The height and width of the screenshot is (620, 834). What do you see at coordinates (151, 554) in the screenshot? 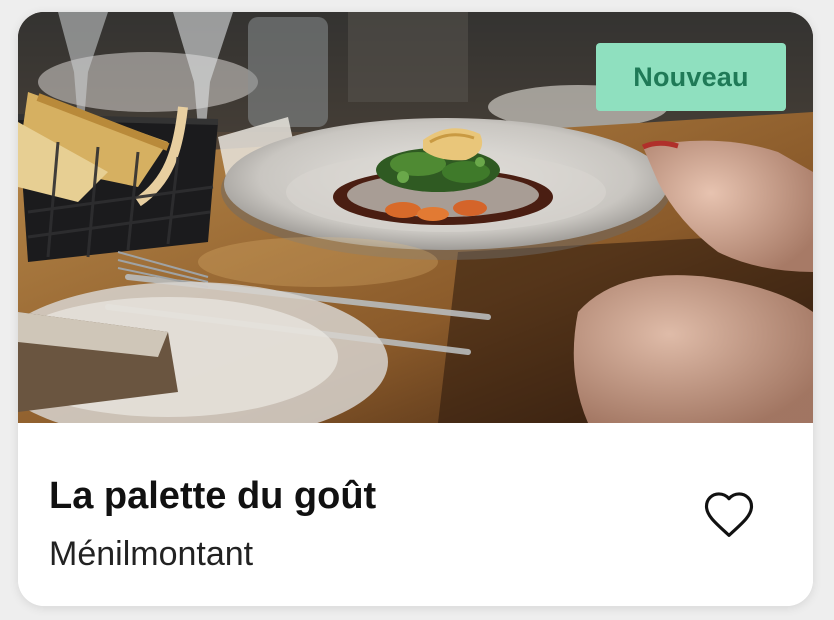
I see `restaurant-neighborhood: Ménilmontant` at bounding box center [151, 554].